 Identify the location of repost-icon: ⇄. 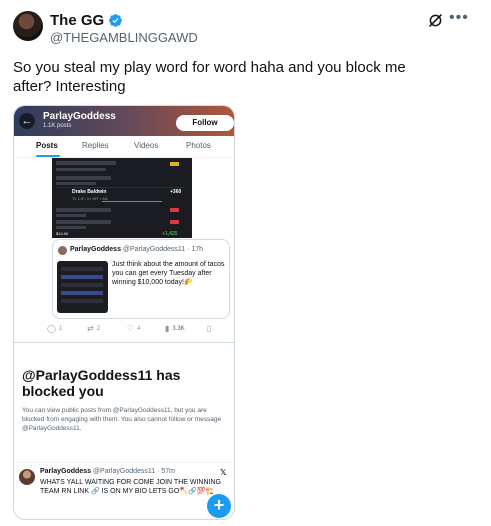
(90, 328).